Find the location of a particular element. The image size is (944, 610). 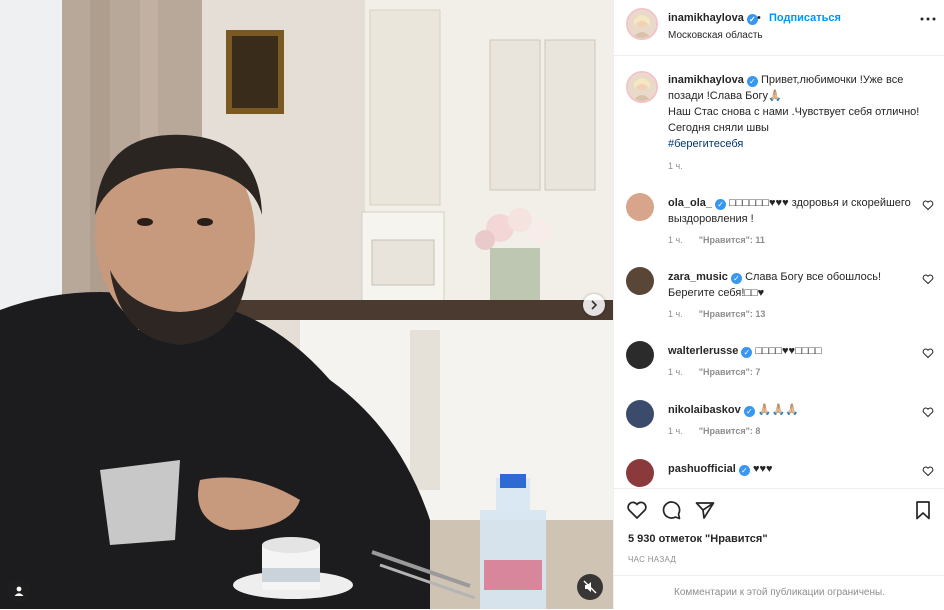

post-location: Московская область is located at coordinates (715, 35).